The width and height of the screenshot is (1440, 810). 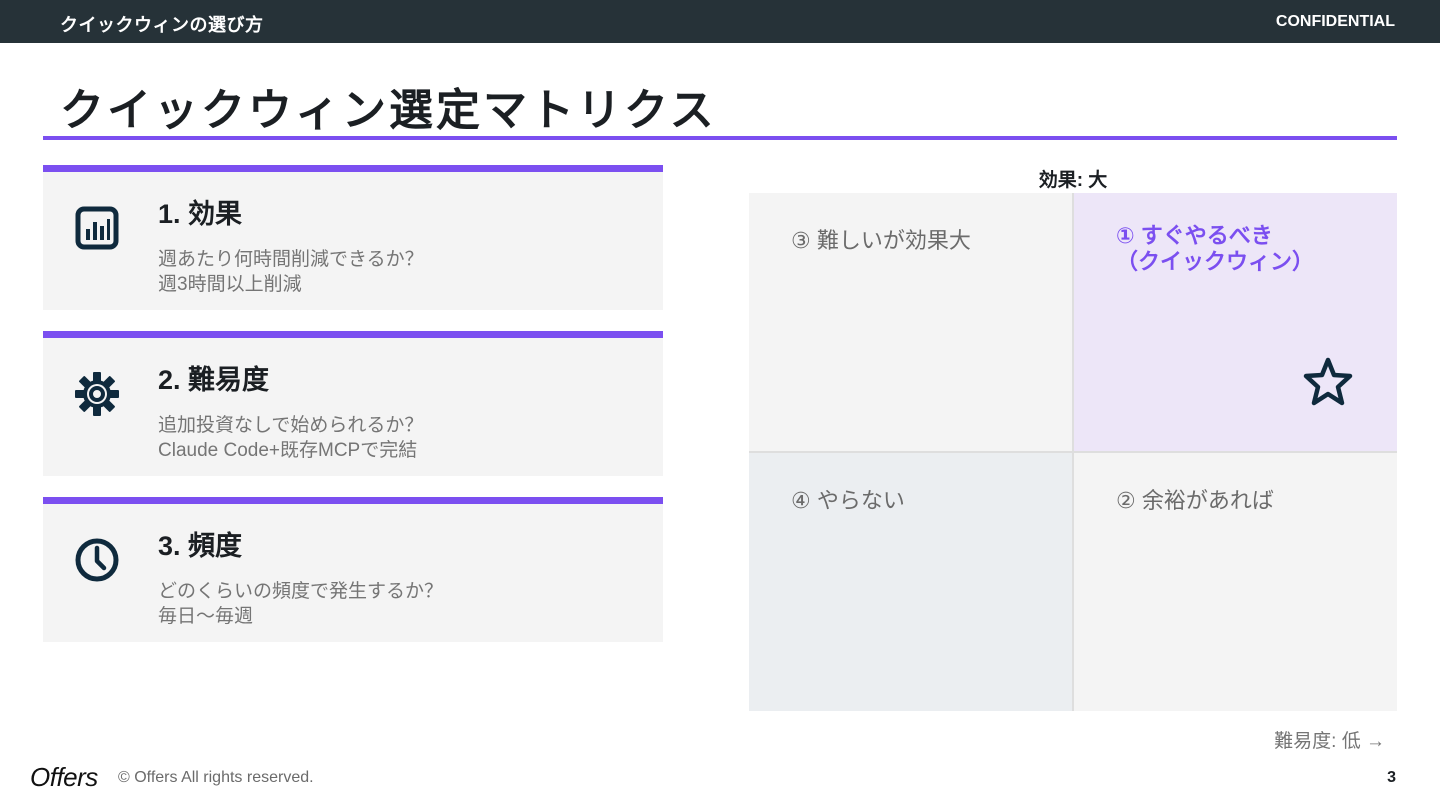 What do you see at coordinates (720, 138) in the screenshot?
I see `title-underline` at bounding box center [720, 138].